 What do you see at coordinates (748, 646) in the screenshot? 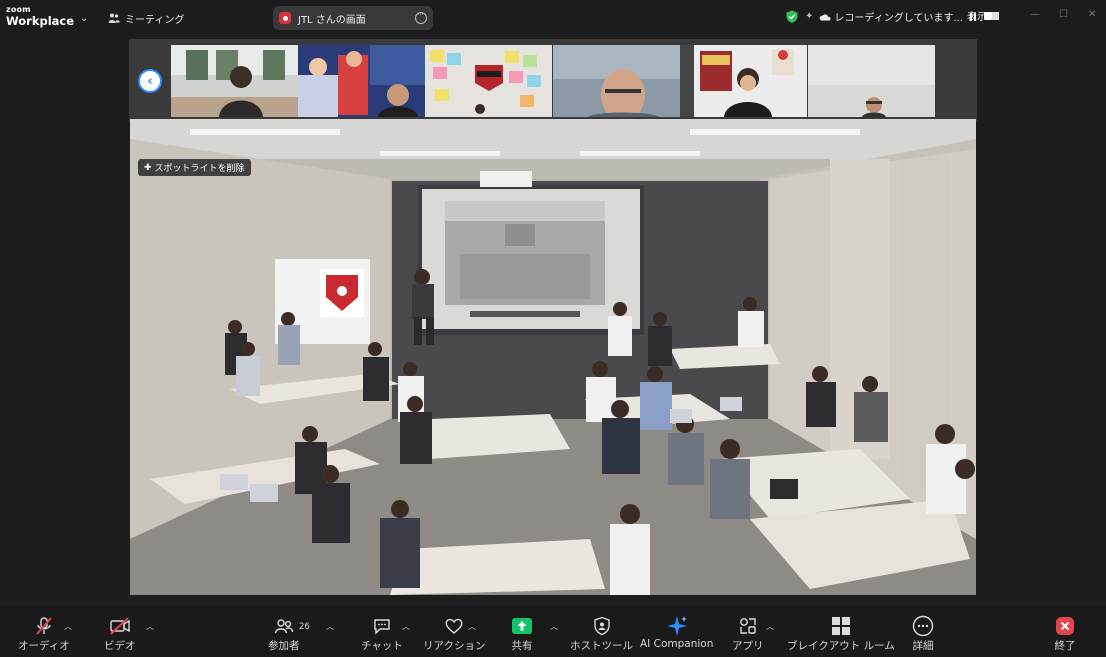
I see `apps-label: アプリ` at bounding box center [748, 646].